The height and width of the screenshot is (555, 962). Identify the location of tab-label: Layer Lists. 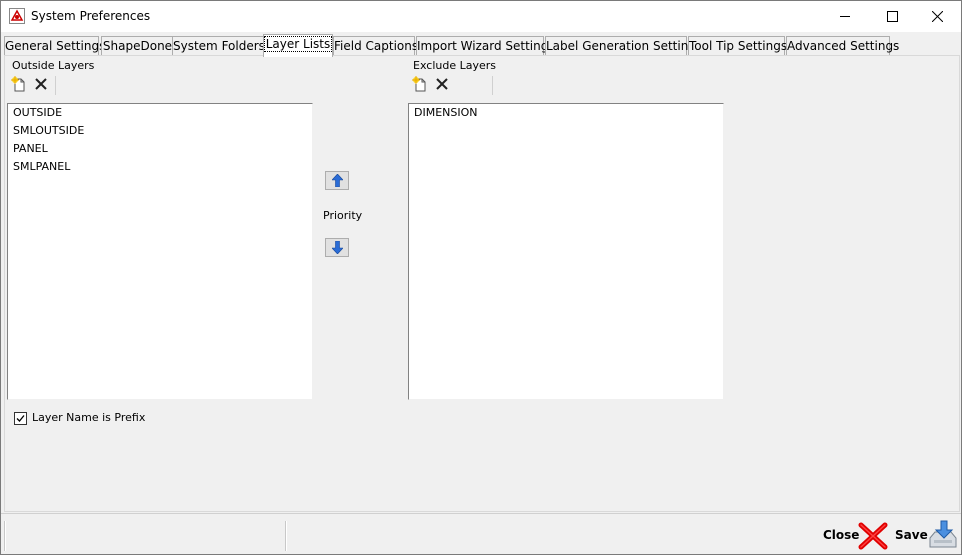
(298, 44).